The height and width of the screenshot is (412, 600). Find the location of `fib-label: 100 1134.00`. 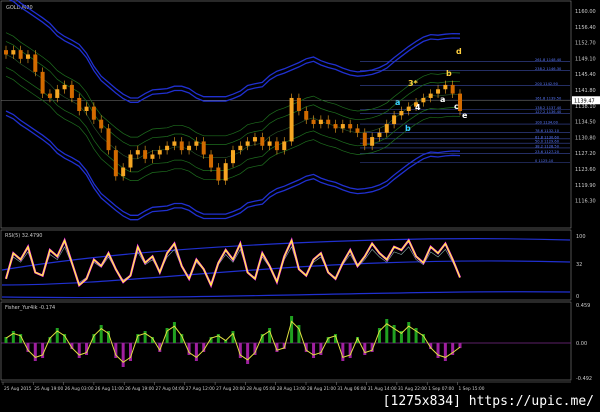

fib-label: 100 1134.00 is located at coordinates (547, 123).